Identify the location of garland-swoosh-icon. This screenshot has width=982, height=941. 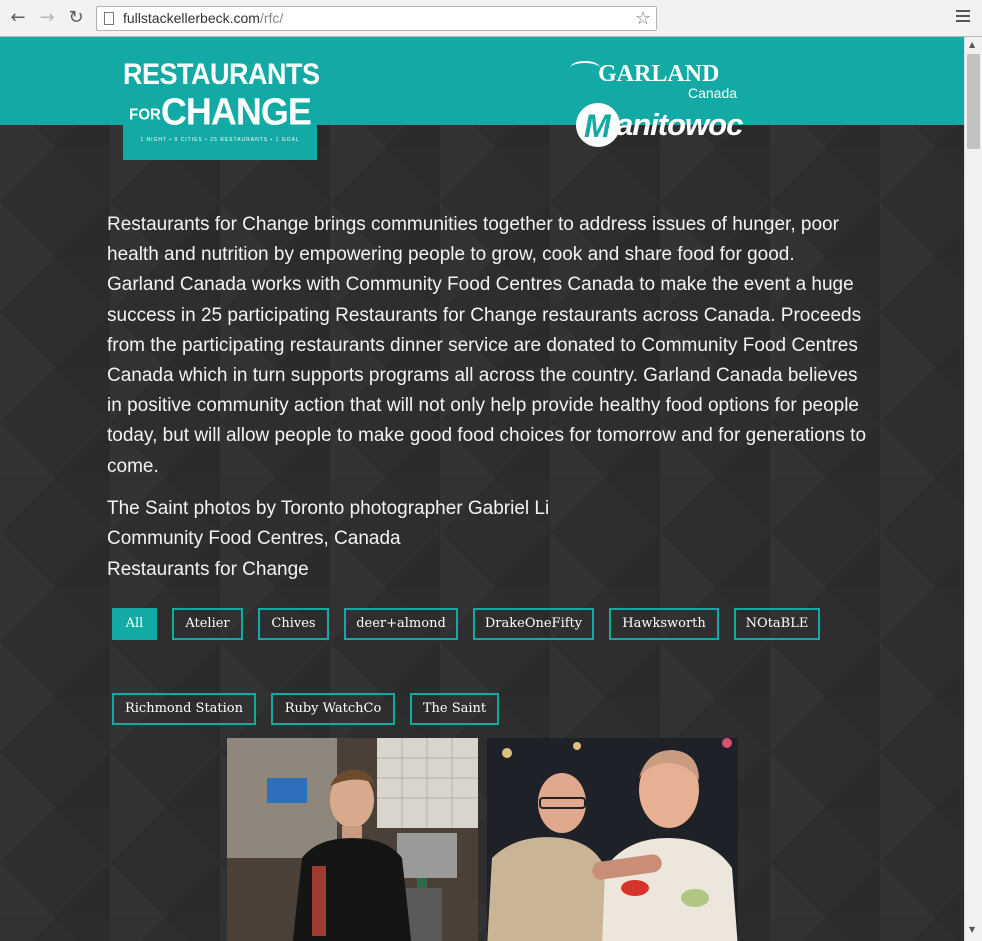
(585, 68).